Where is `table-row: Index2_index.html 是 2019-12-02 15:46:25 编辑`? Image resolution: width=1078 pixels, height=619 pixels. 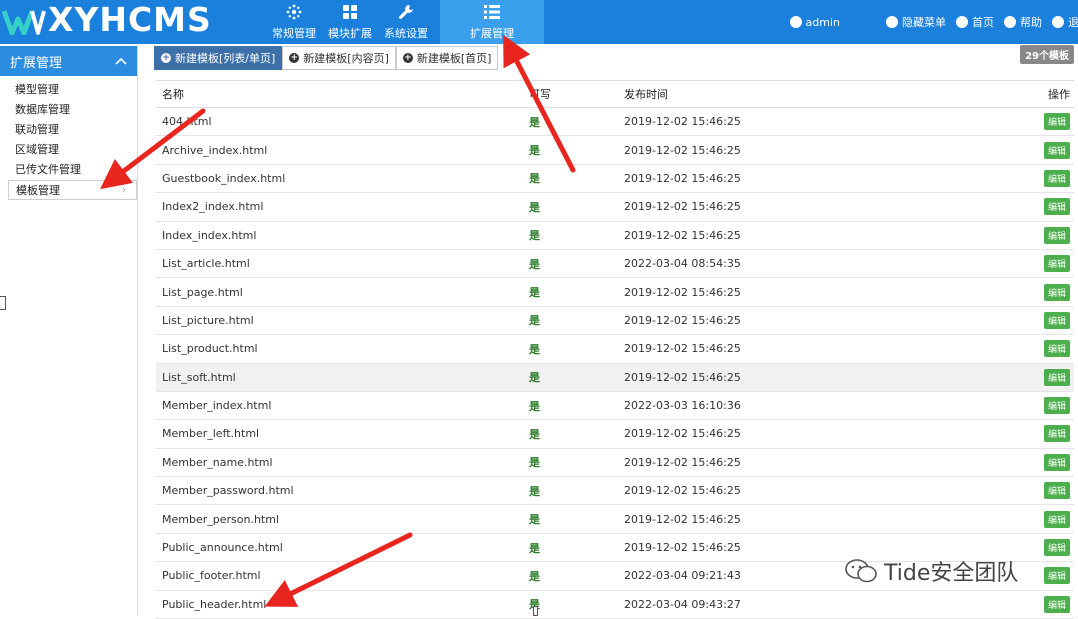 table-row: Index2_index.html 是 2019-12-02 15:46:25 编辑 is located at coordinates (615, 207).